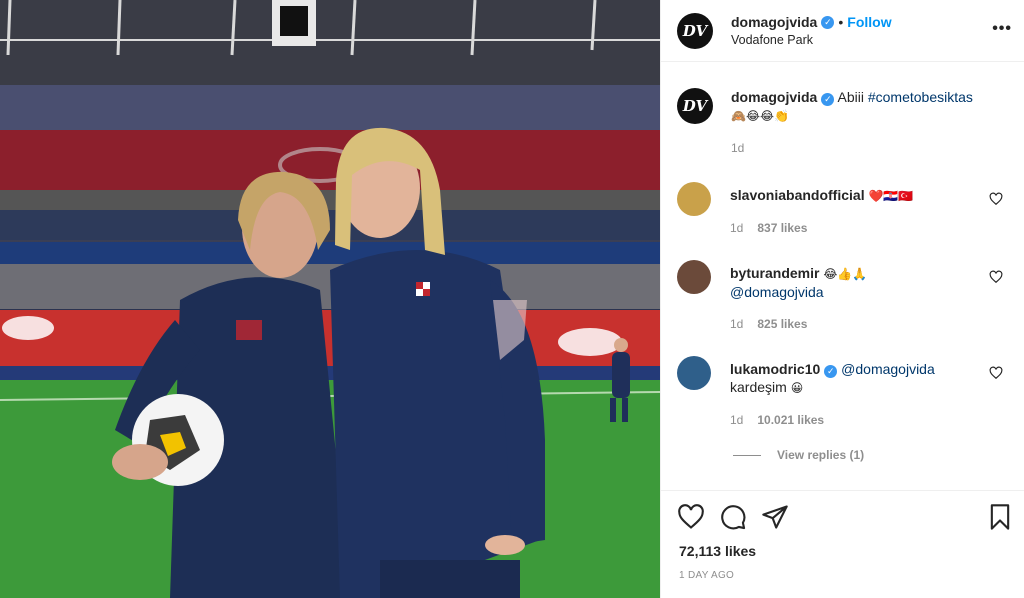  What do you see at coordinates (747, 455) in the screenshot?
I see `replies-line` at bounding box center [747, 455].